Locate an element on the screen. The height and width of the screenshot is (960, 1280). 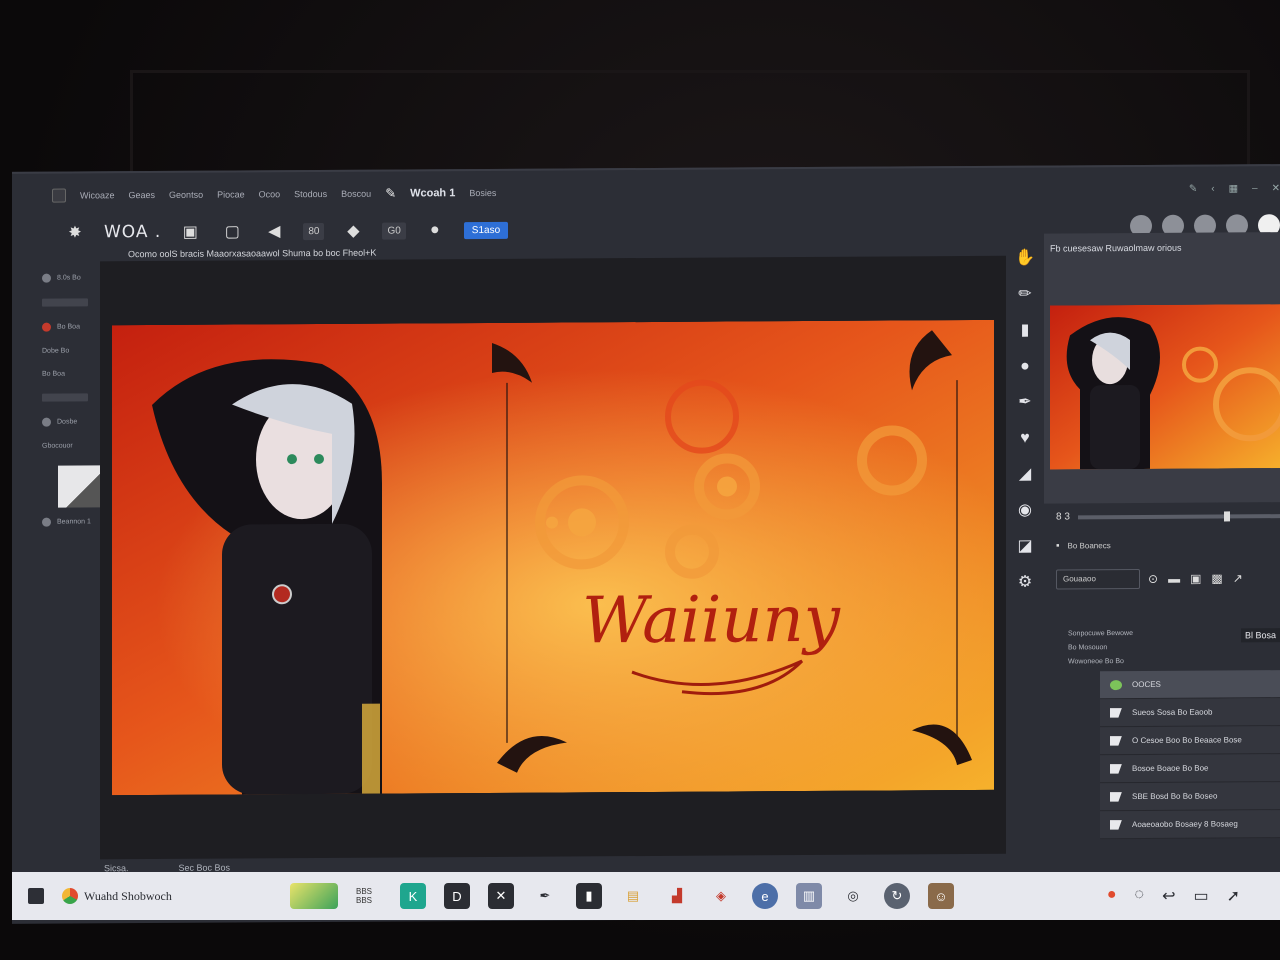
steam-icon: ◎ is located at coordinates (853, 896).